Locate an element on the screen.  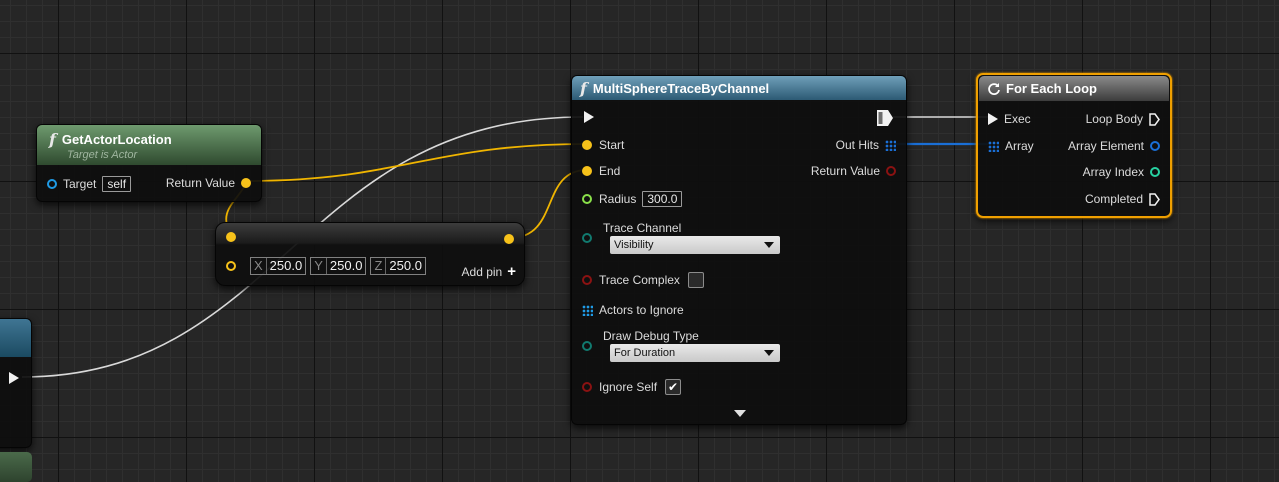
node-header: f MultiSphereTraceByChannel is located at coordinates (739, 88).